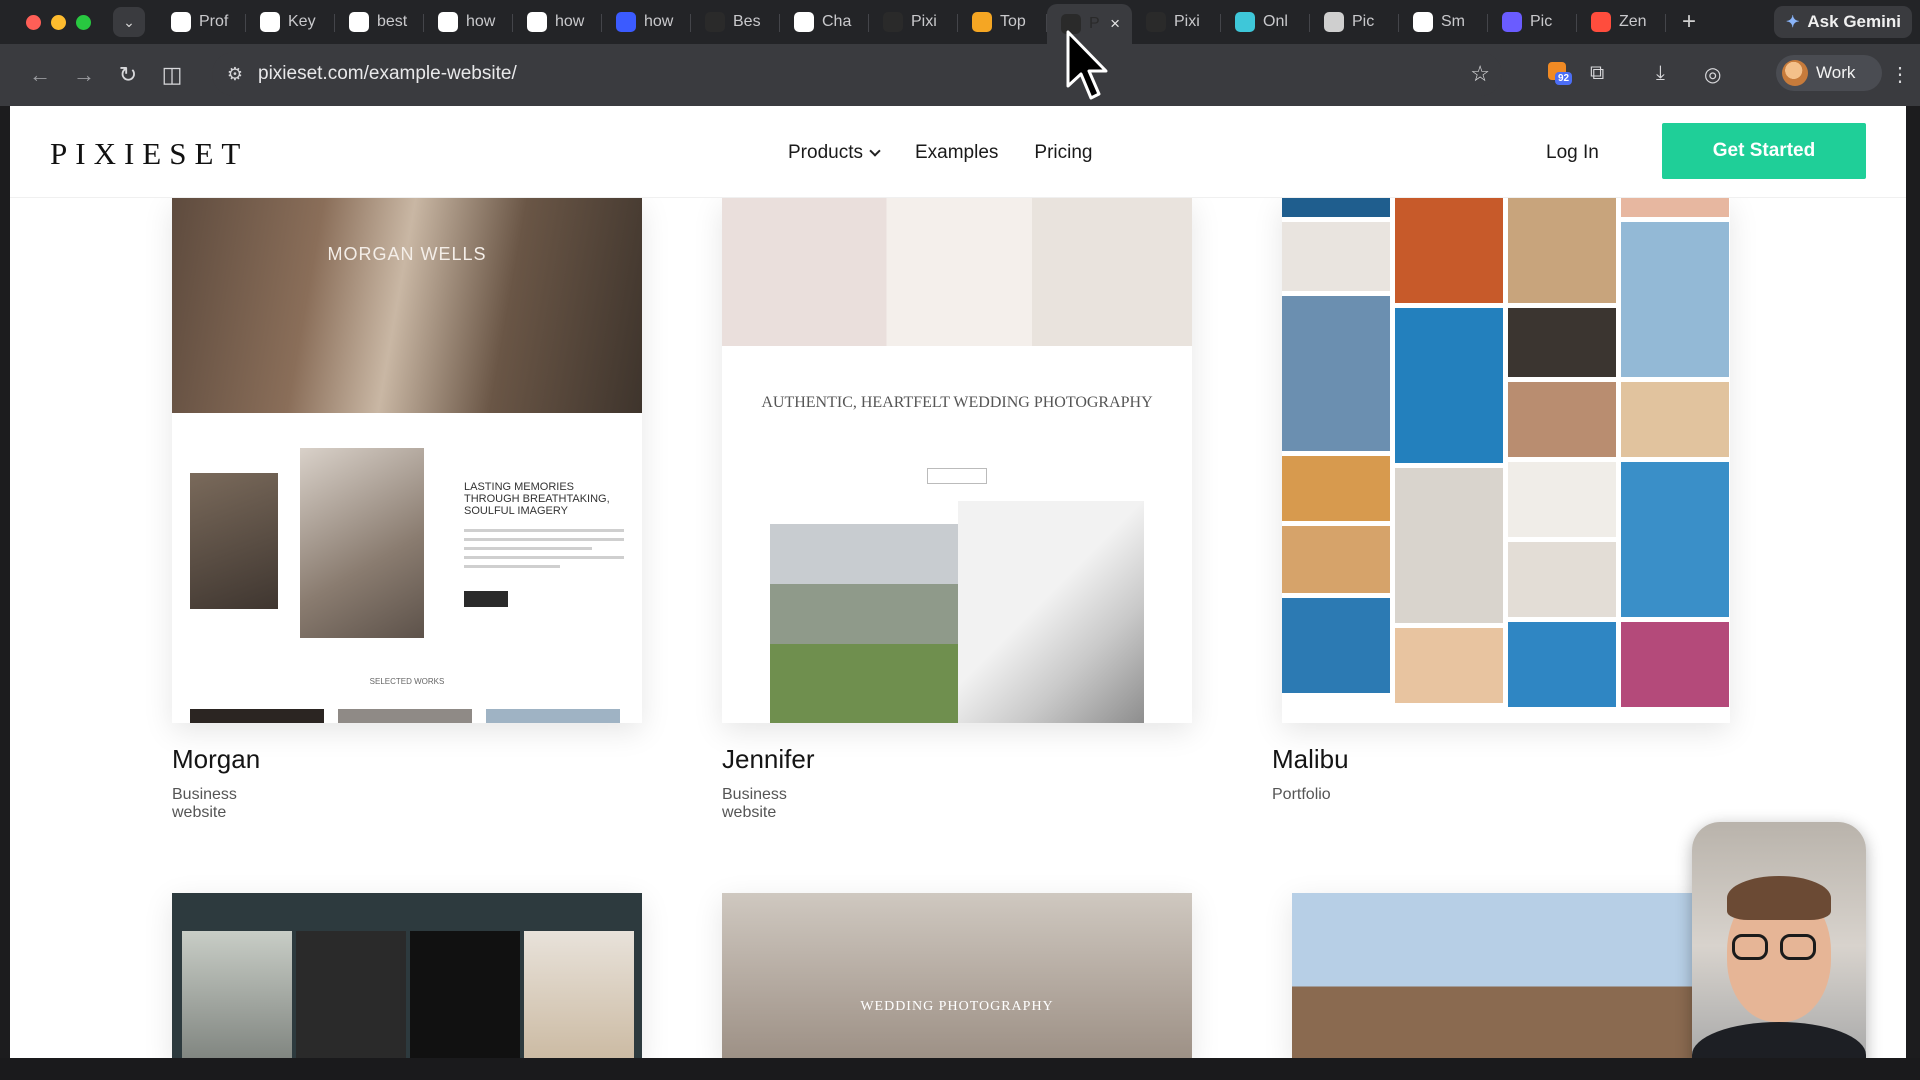 The width and height of the screenshot is (1920, 1080). Describe the element at coordinates (1900, 74) in the screenshot. I see `browser-menu-icon: ⋮` at that location.